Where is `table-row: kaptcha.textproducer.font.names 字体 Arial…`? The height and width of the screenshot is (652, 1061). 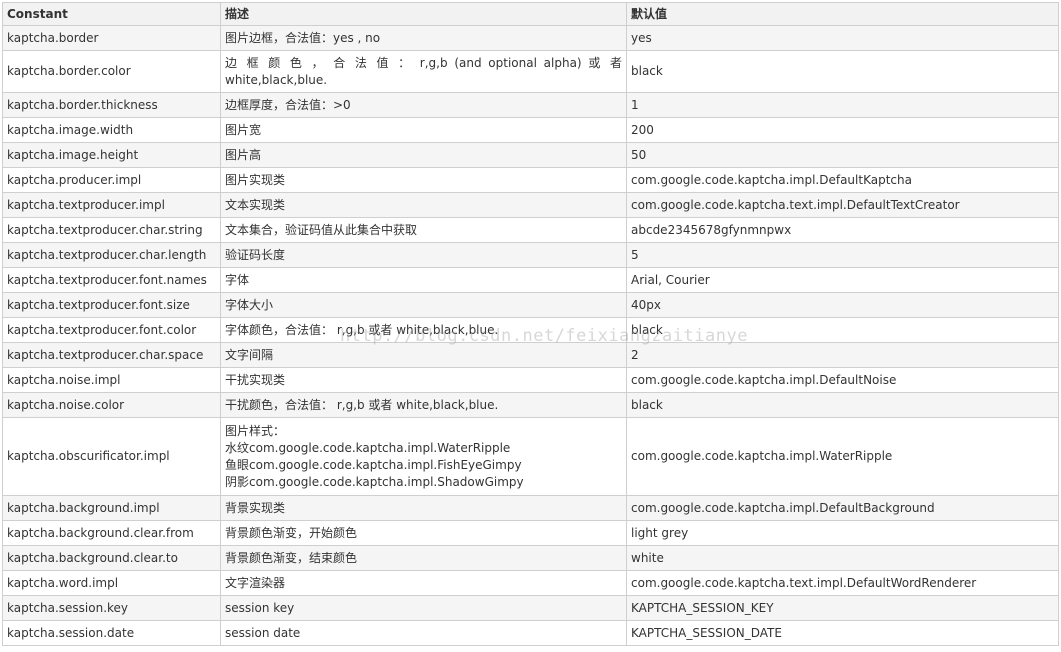
table-row: kaptcha.textproducer.font.names 字体 Arial… is located at coordinates (530, 280).